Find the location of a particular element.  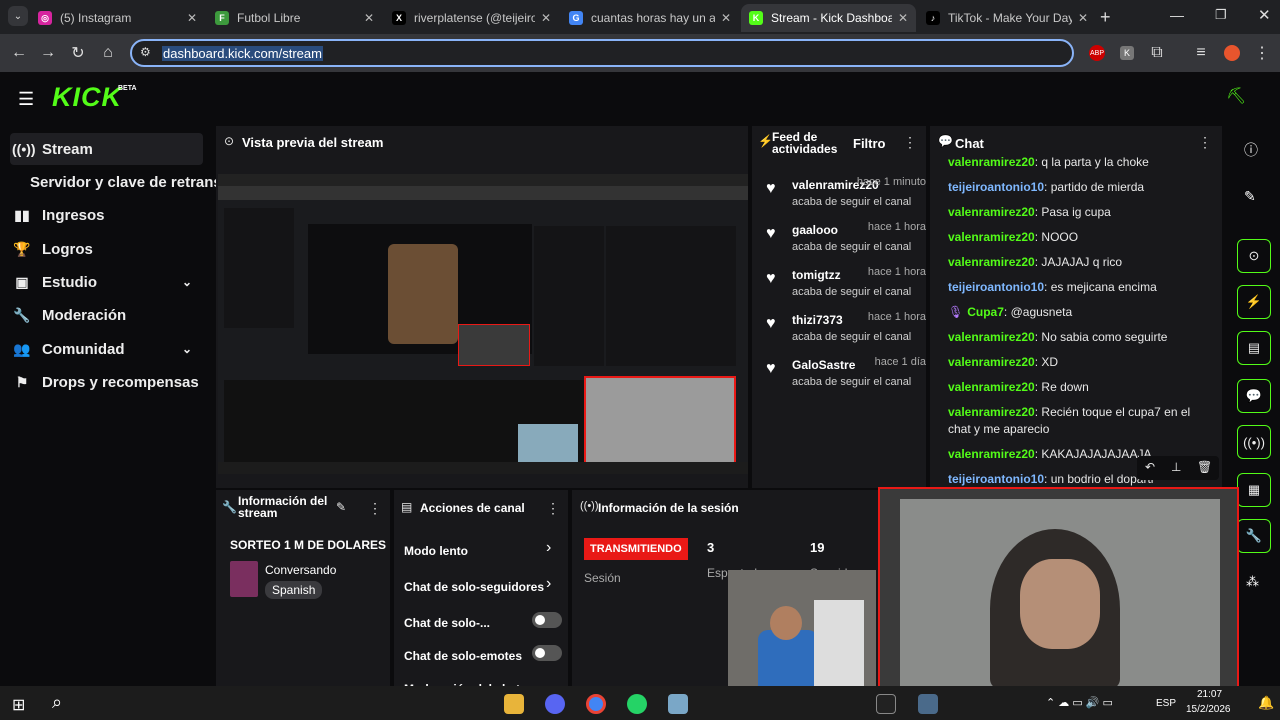

rail-broadcast-button: ((•)) is located at coordinates (1254, 442).